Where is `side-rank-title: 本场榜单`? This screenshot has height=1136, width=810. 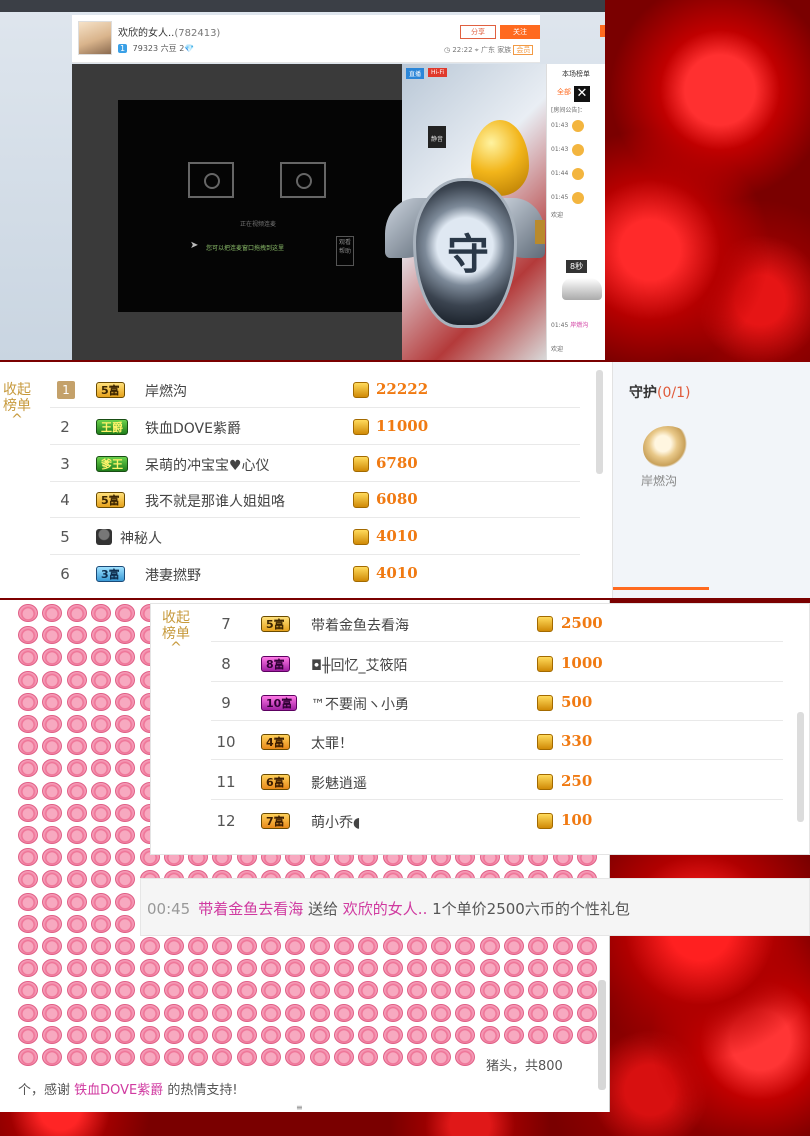 side-rank-title: 本场榜单 is located at coordinates (576, 74).